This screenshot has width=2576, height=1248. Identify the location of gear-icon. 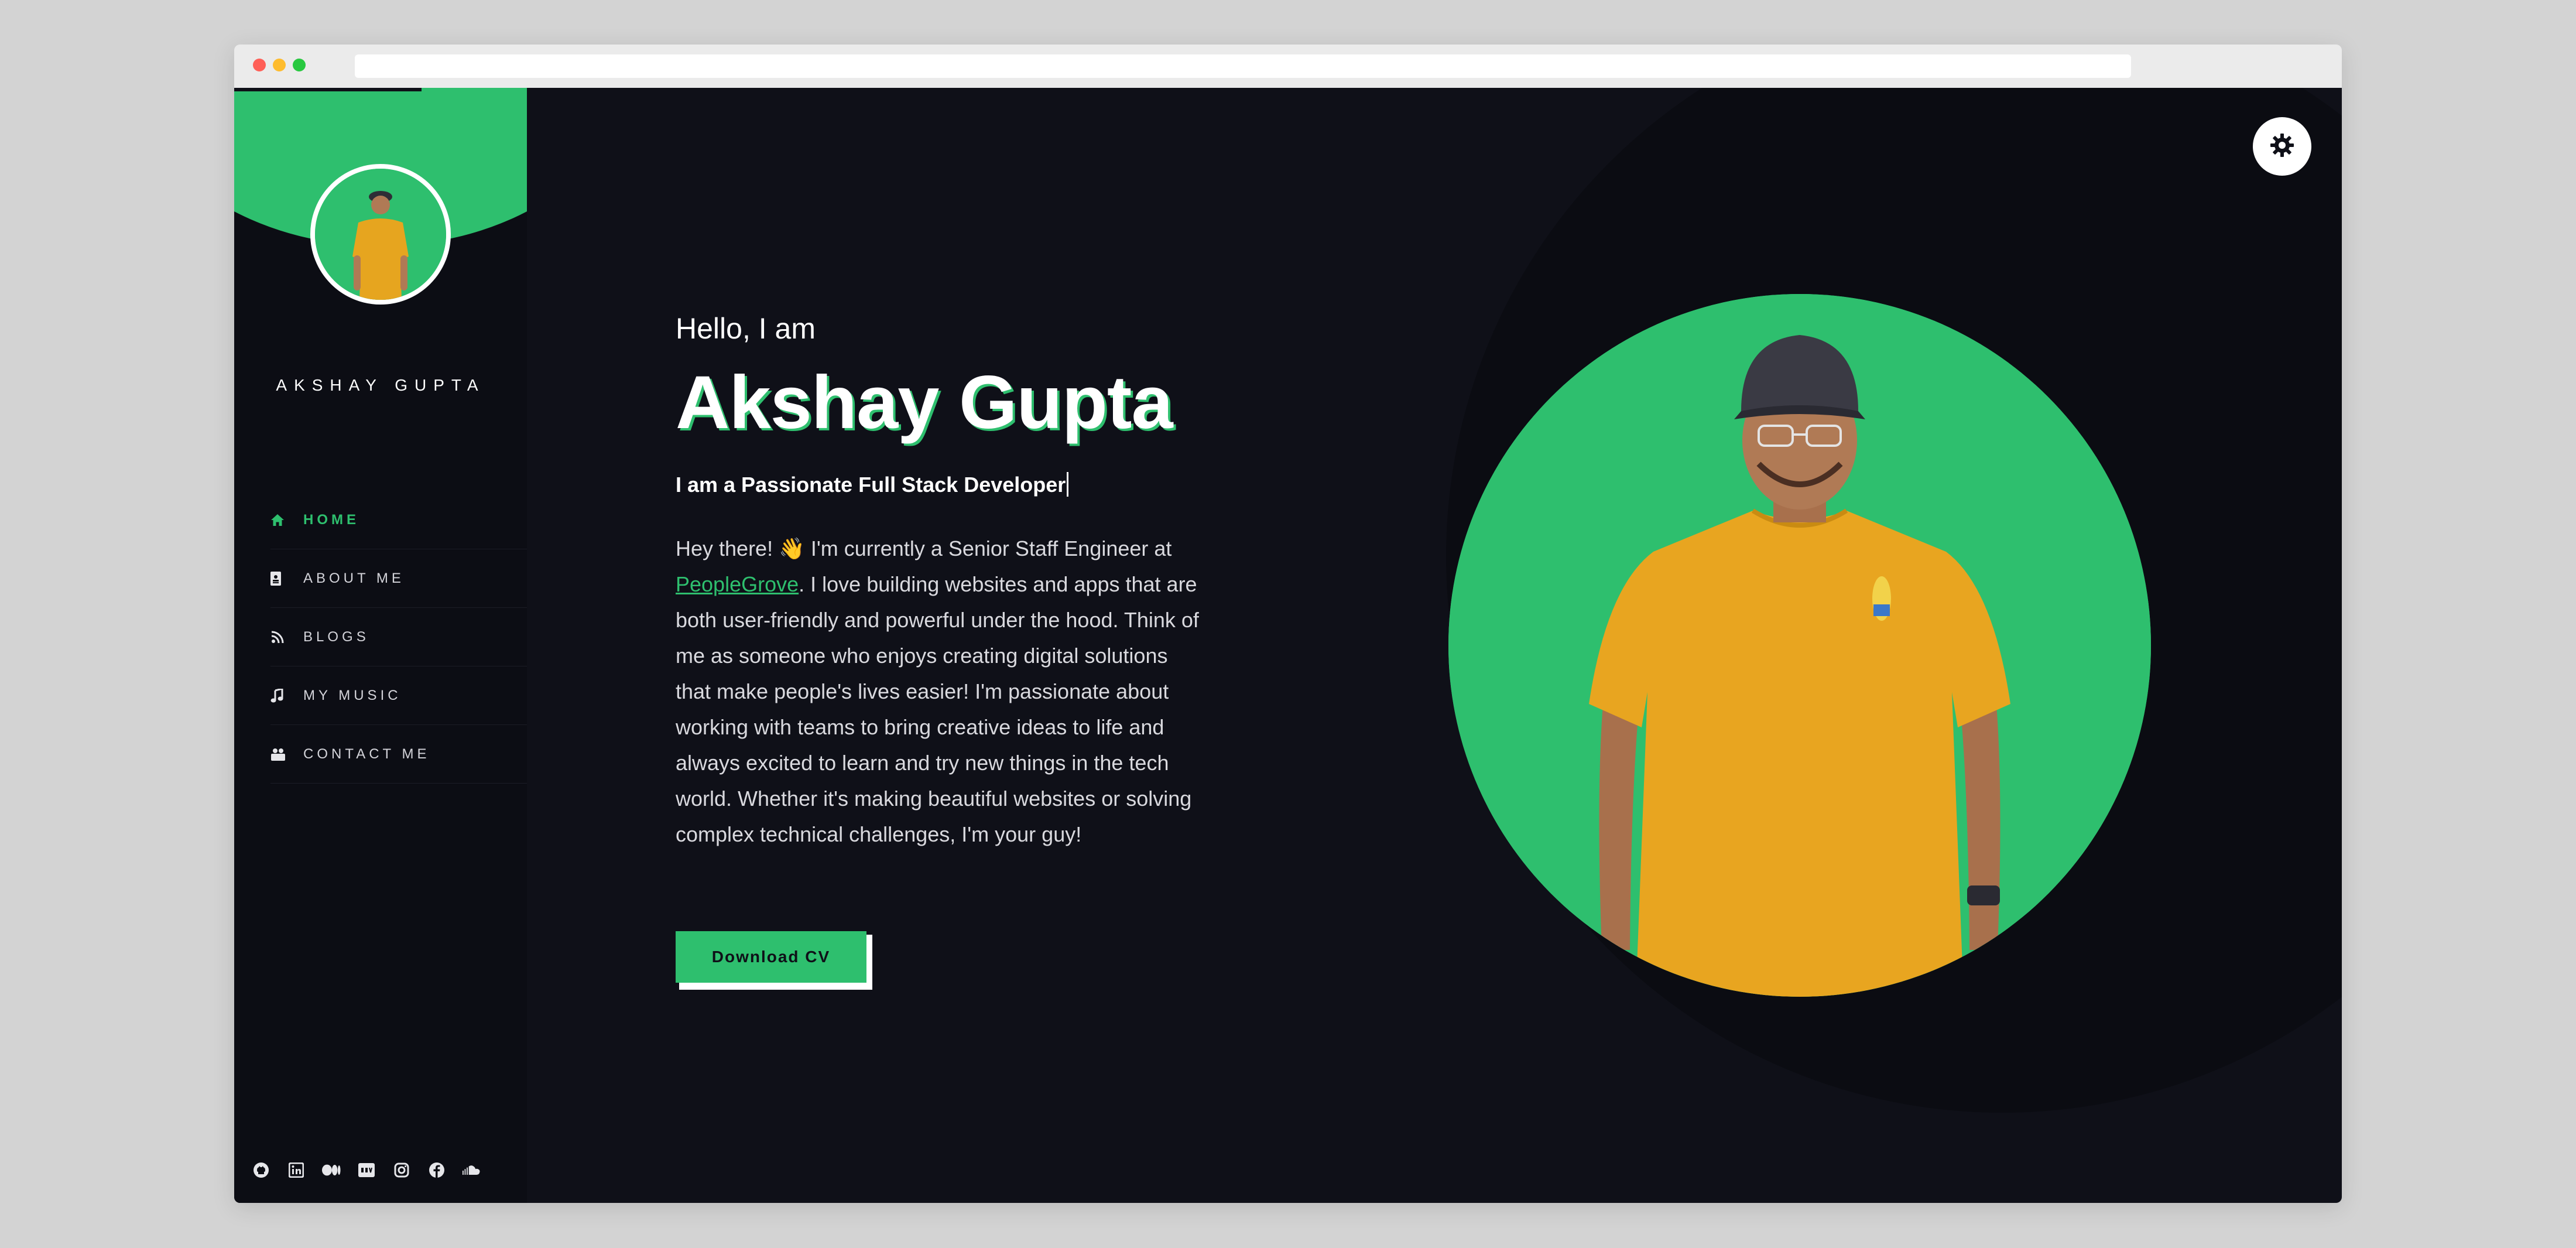
(2282, 146).